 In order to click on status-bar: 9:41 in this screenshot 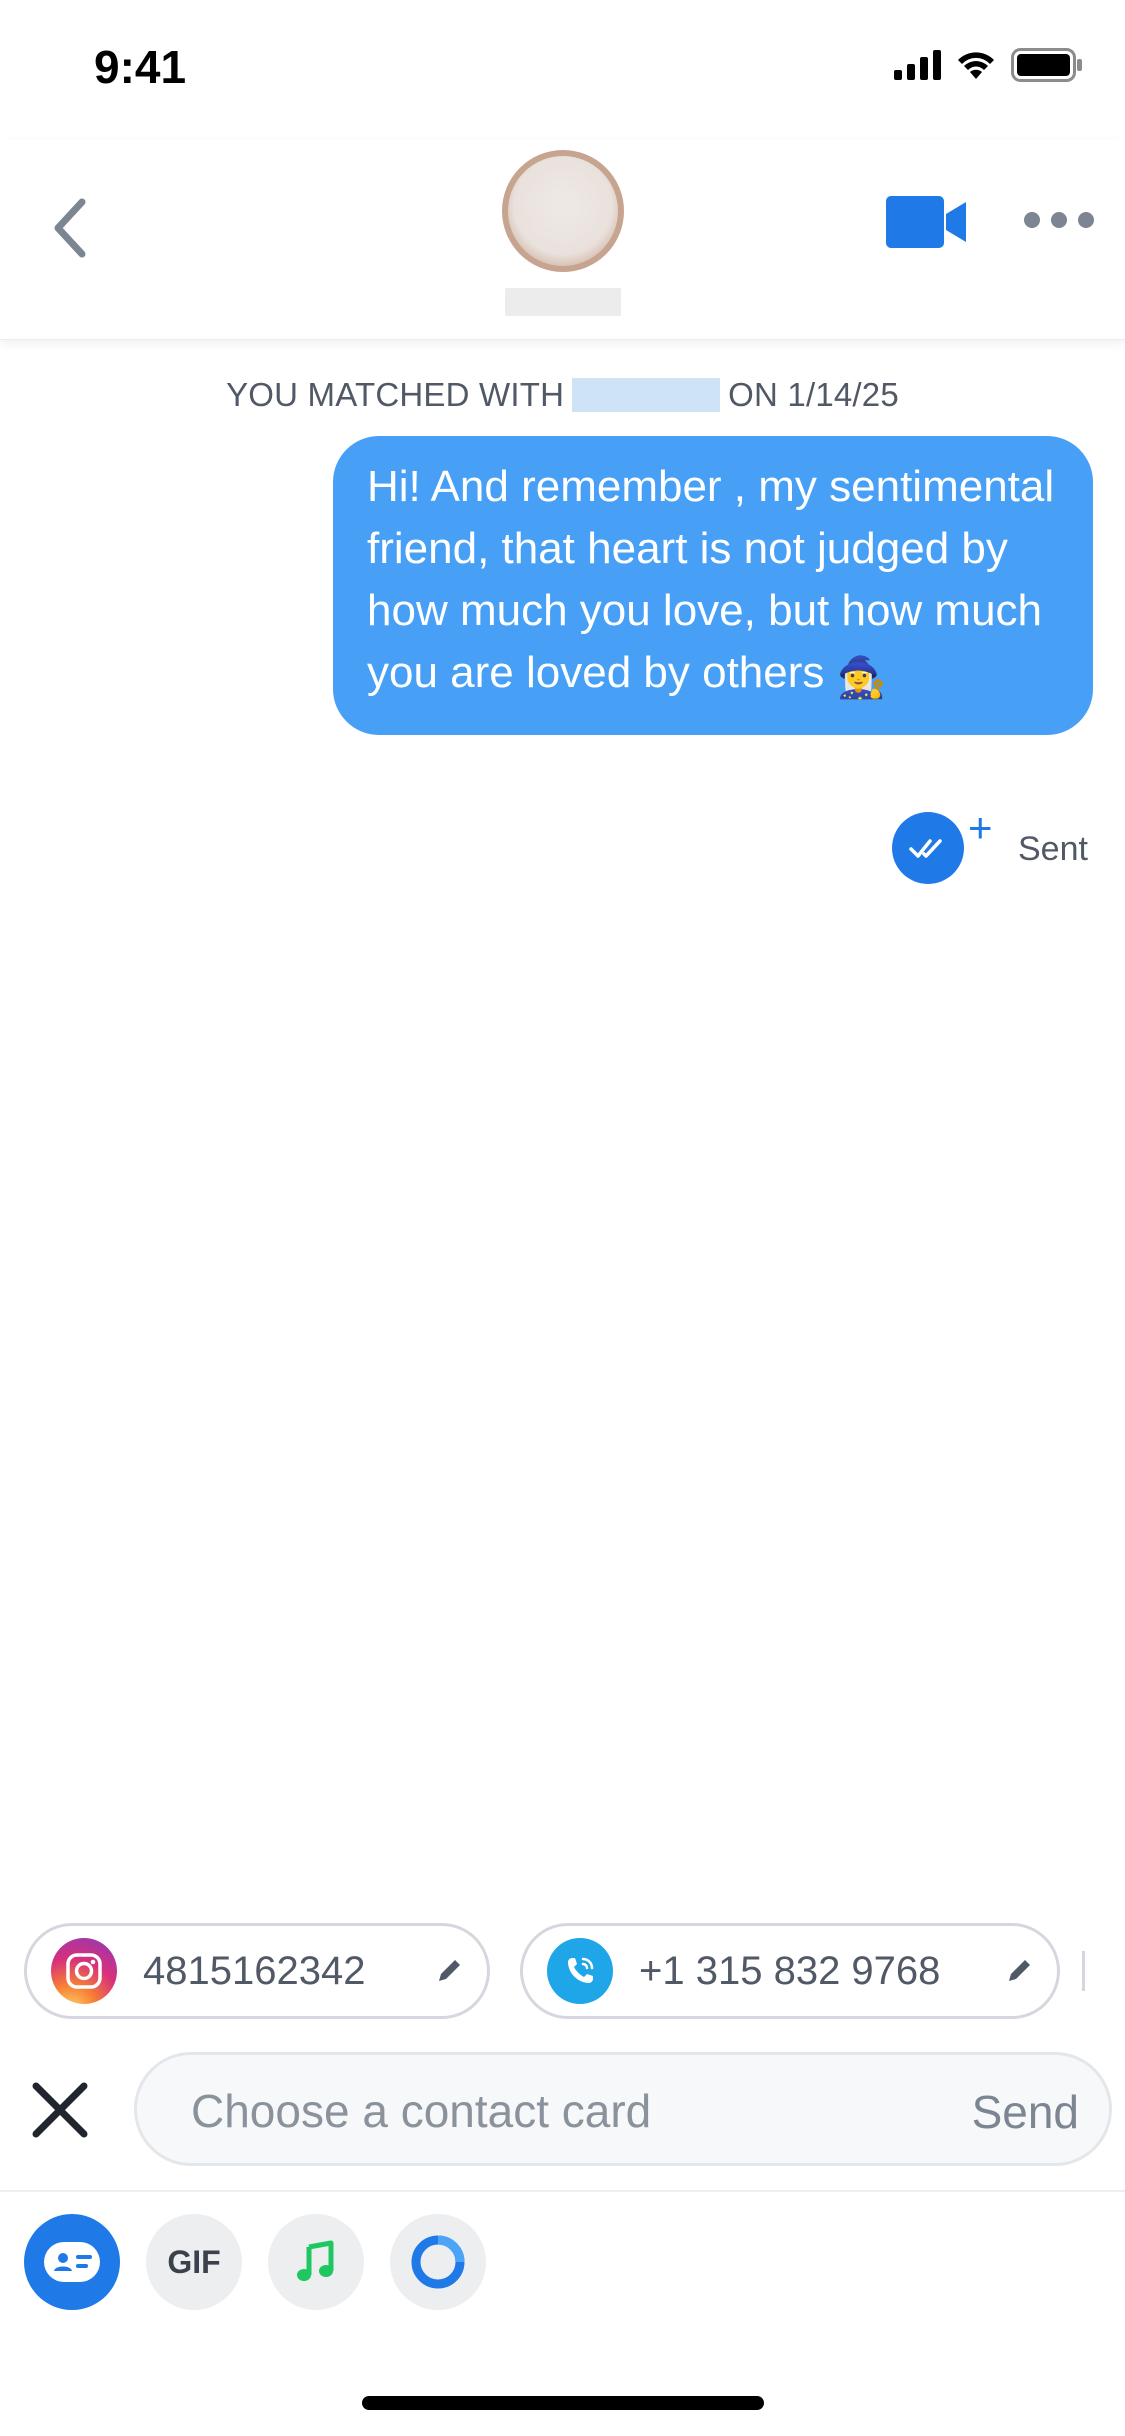, I will do `click(562, 70)`.